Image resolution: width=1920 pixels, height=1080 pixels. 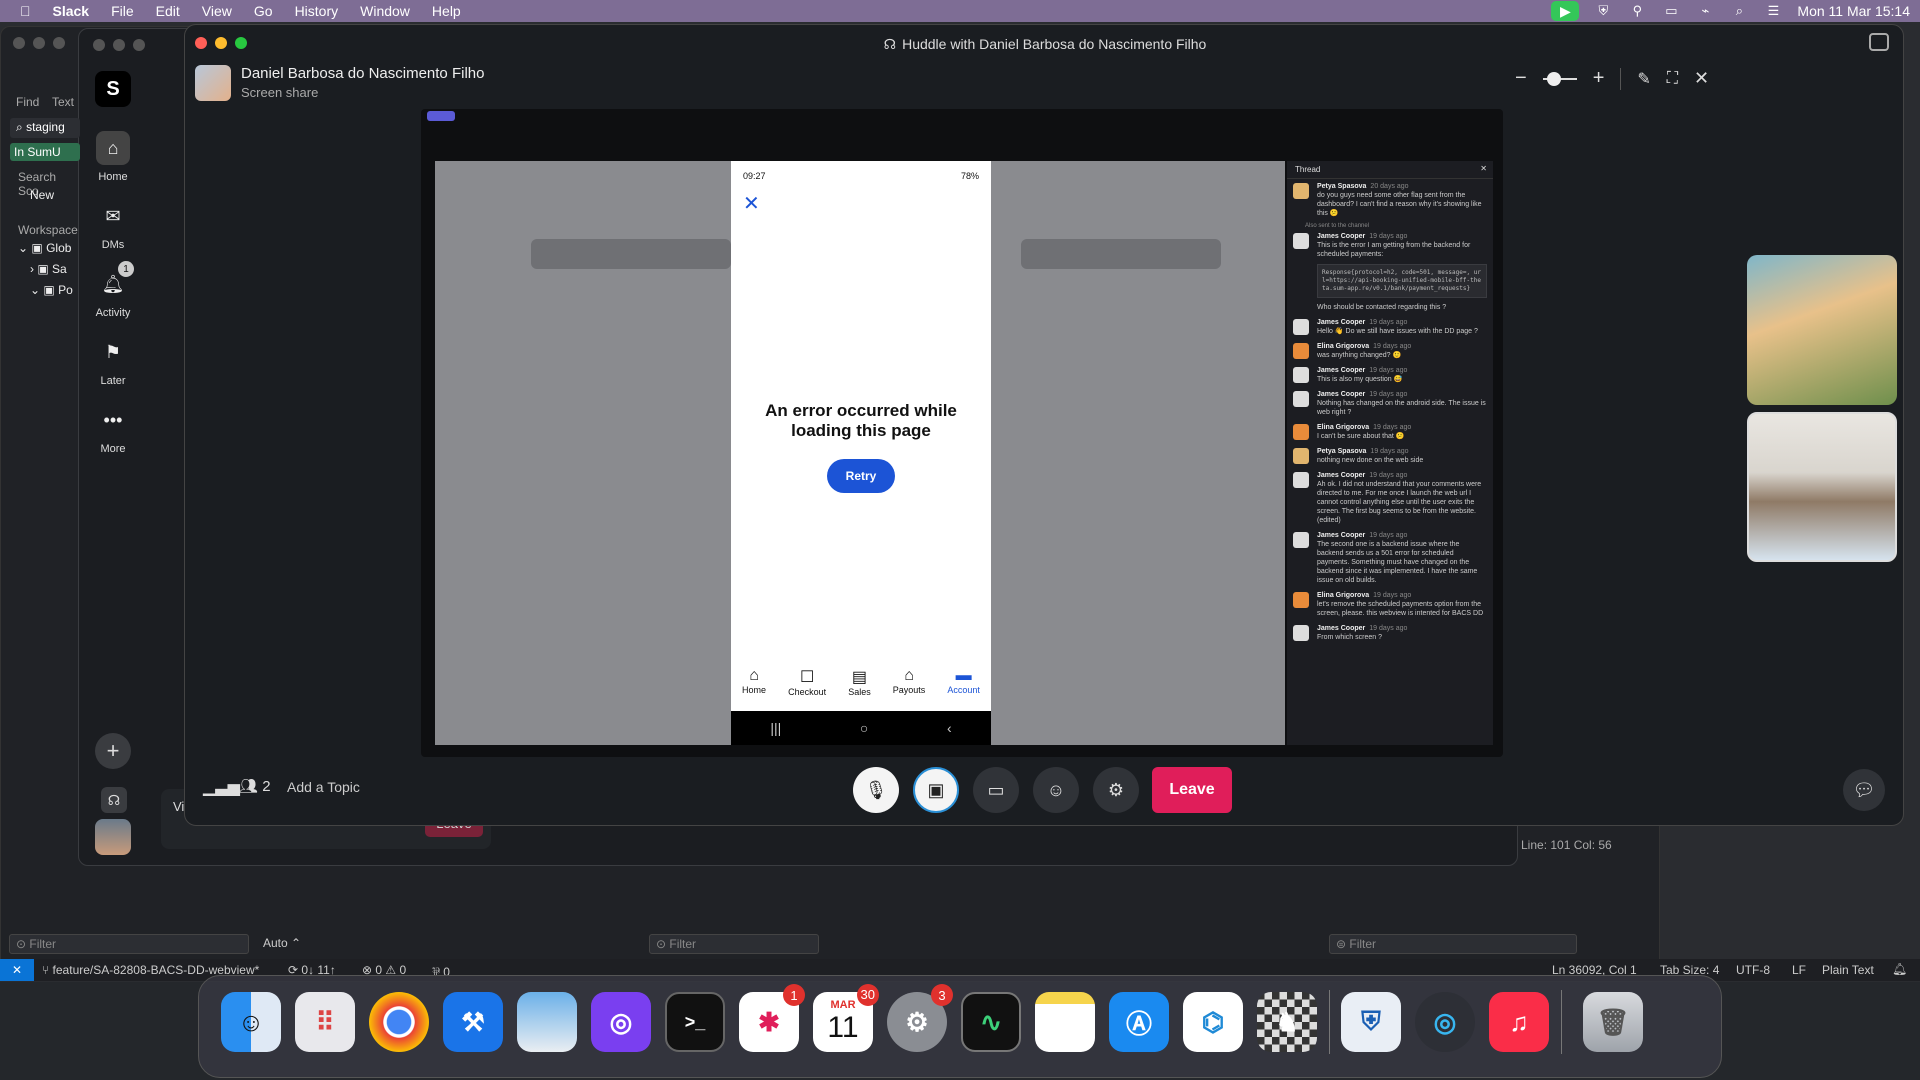 What do you see at coordinates (48, 269) in the screenshot?
I see `tree-sa: › ▣ Sa` at bounding box center [48, 269].